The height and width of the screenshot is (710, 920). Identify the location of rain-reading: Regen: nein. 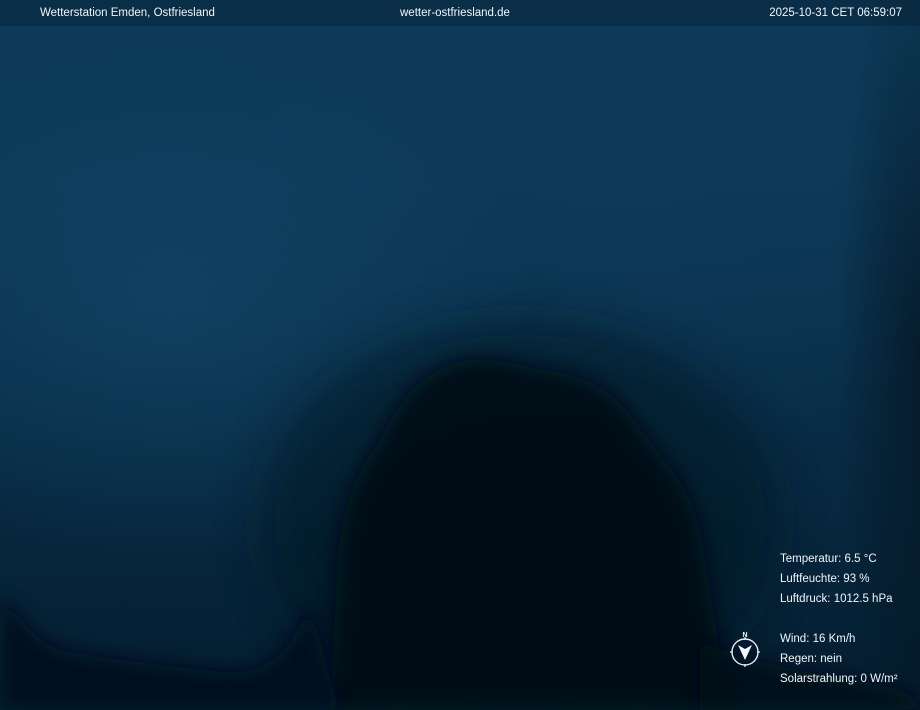
(811, 659).